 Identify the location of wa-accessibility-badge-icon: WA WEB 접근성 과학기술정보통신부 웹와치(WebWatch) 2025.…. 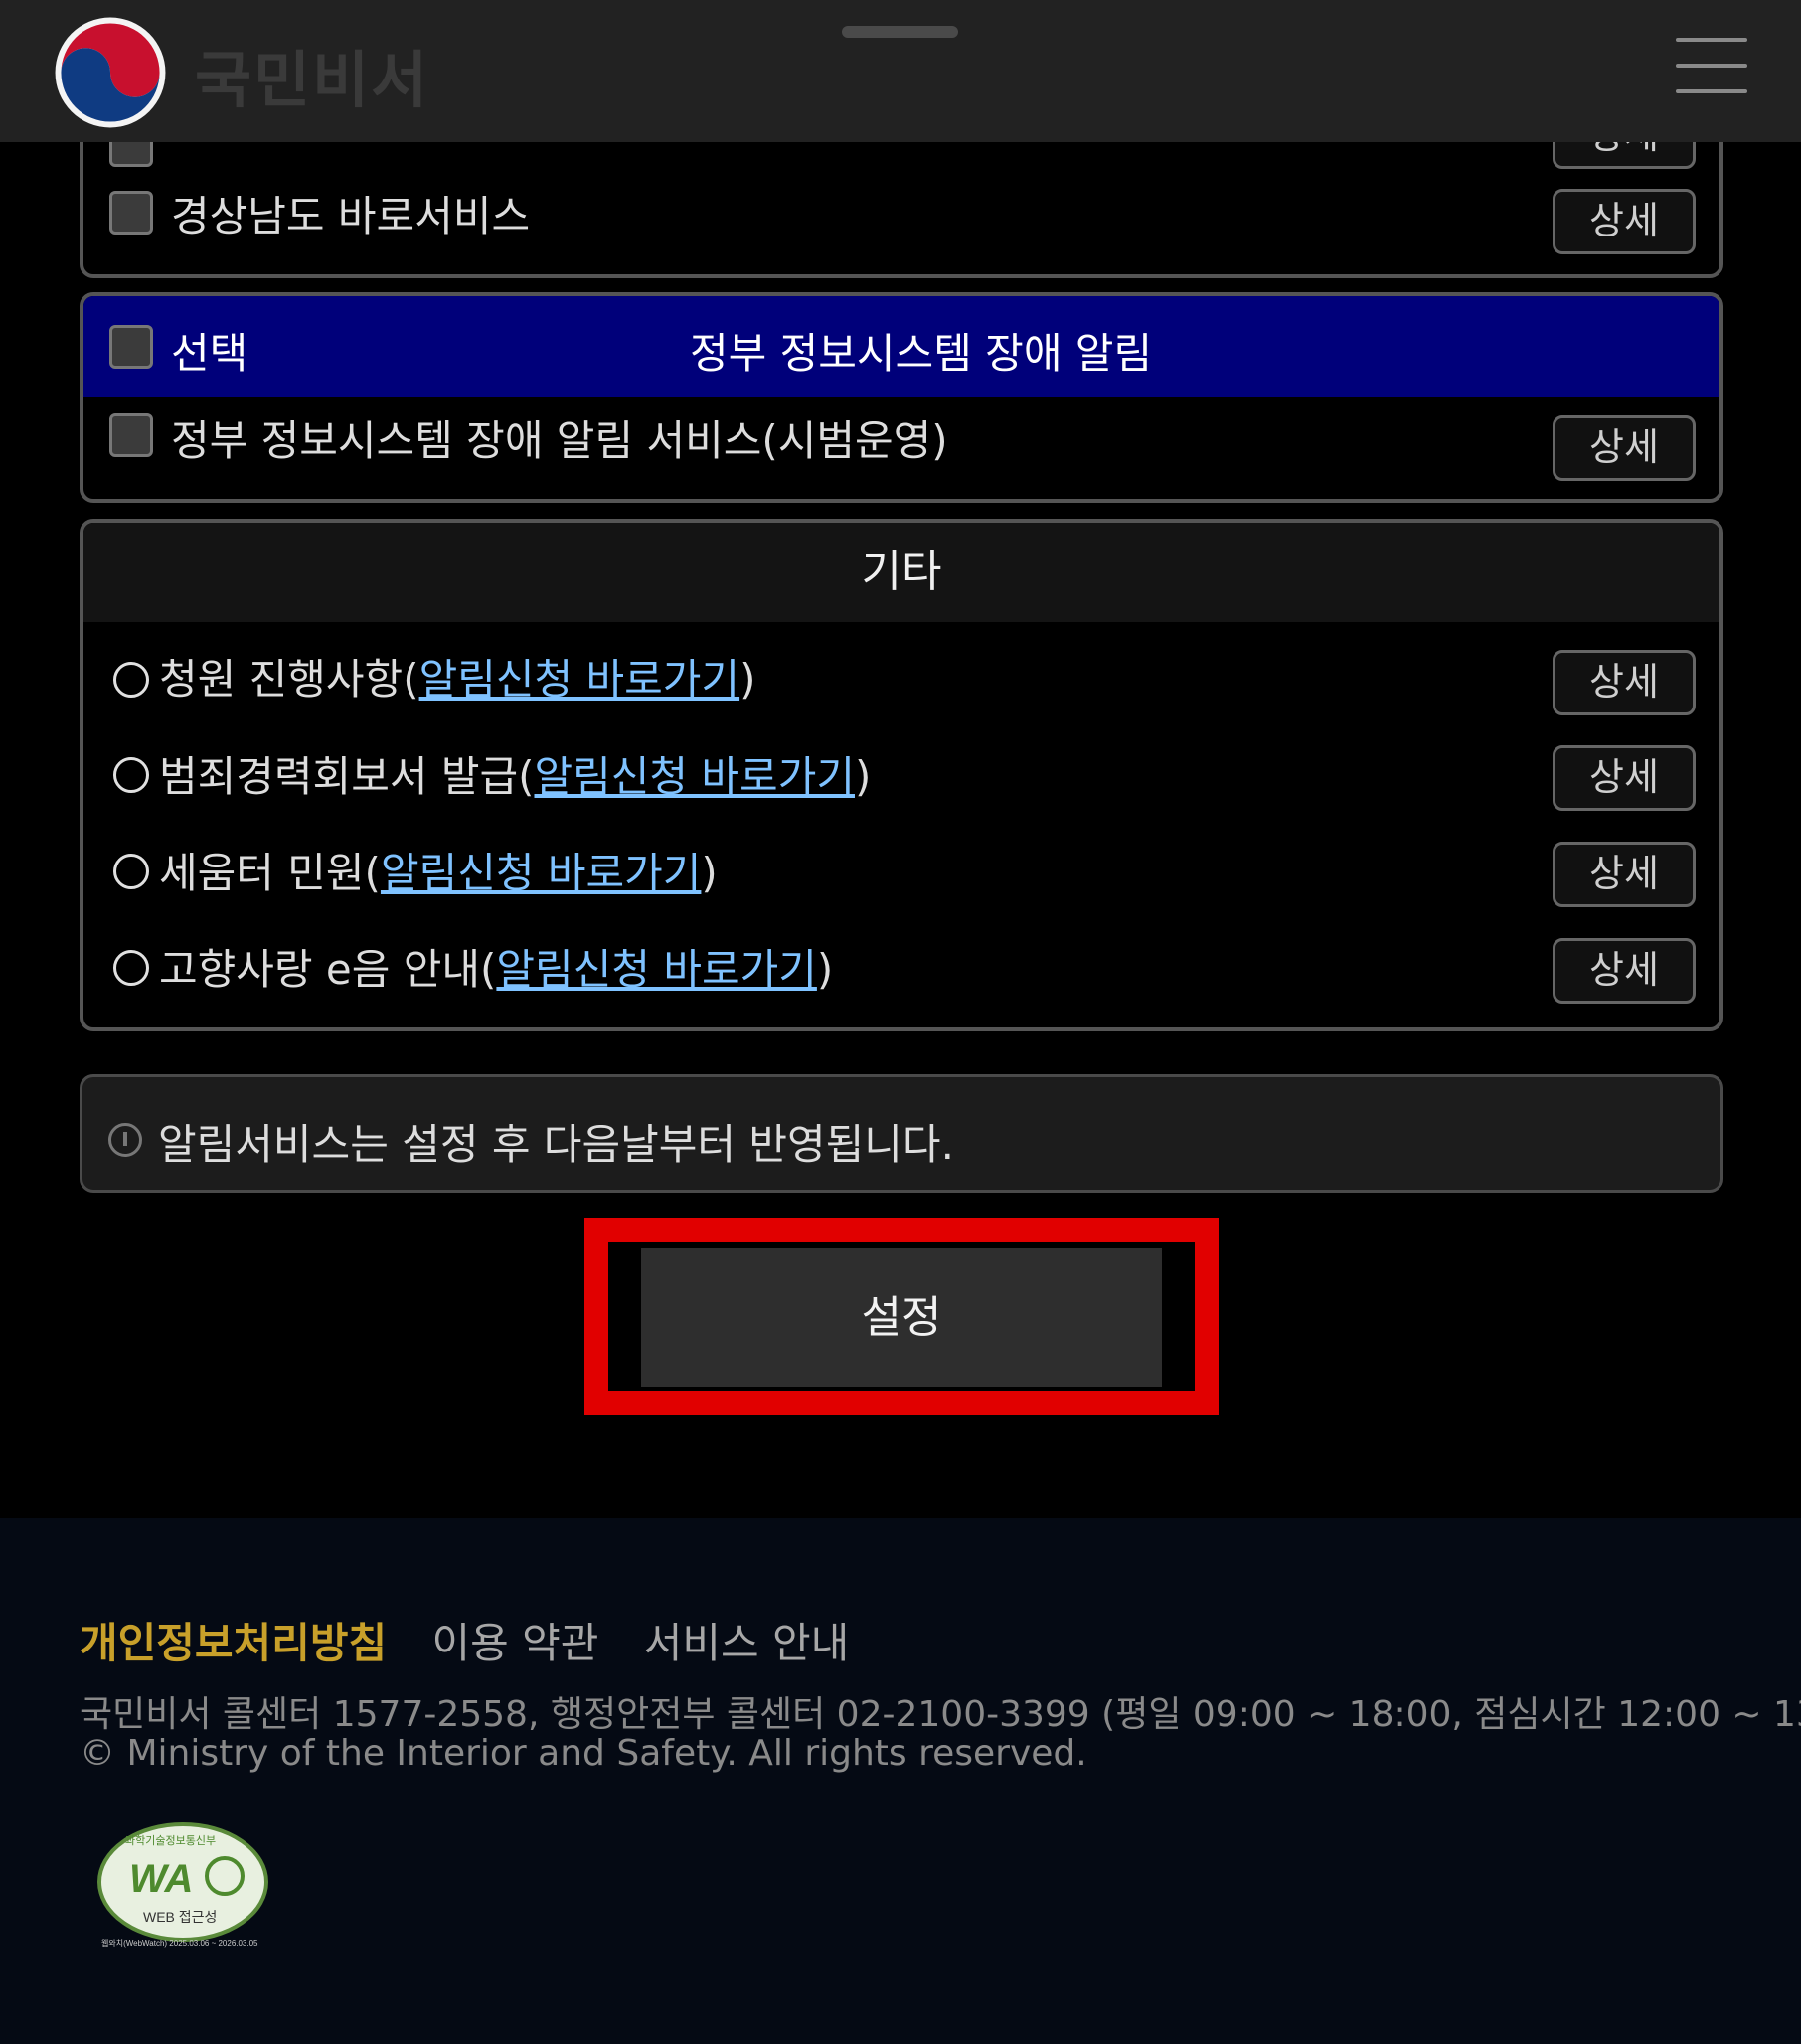
(182, 1885).